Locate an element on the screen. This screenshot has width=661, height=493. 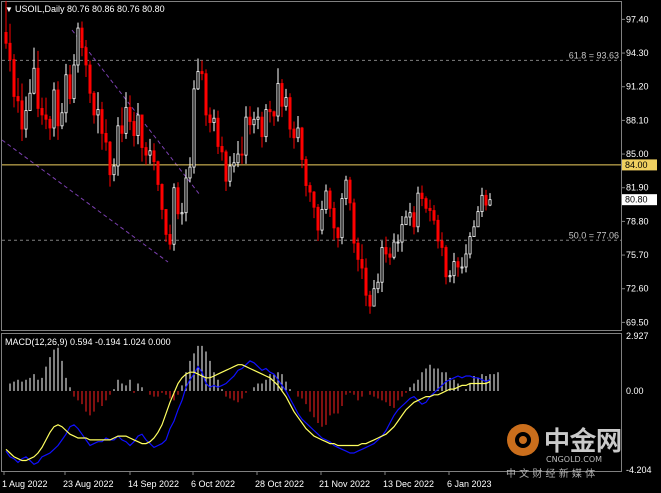
macd-histogram is located at coordinates (254, 386).